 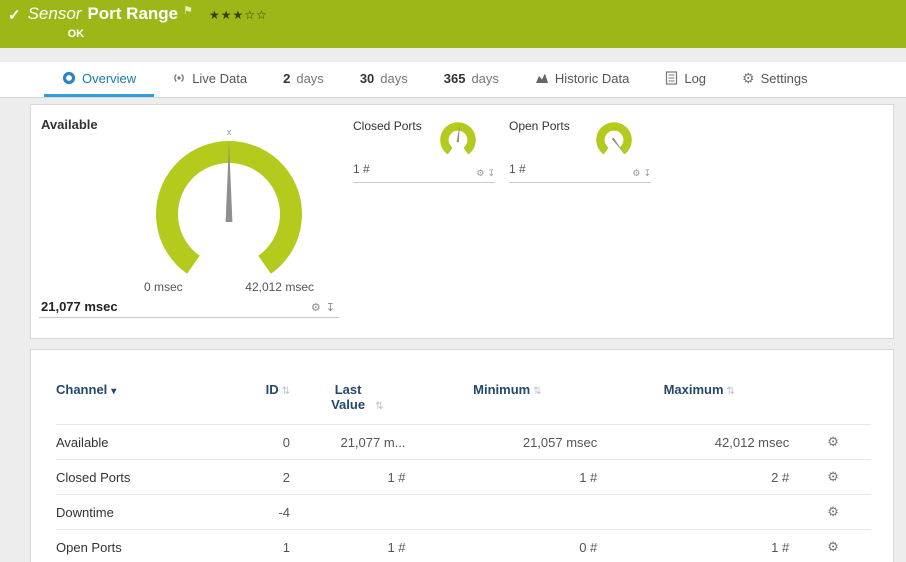 I want to click on cell-id: 0, so click(x=259, y=442).